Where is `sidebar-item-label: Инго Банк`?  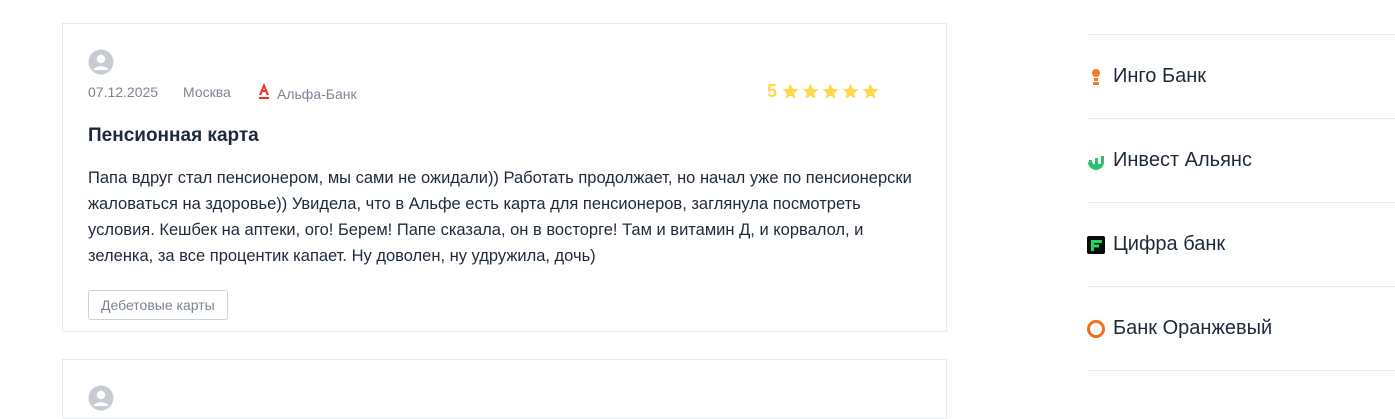 sidebar-item-label: Инго Банк is located at coordinates (1159, 76).